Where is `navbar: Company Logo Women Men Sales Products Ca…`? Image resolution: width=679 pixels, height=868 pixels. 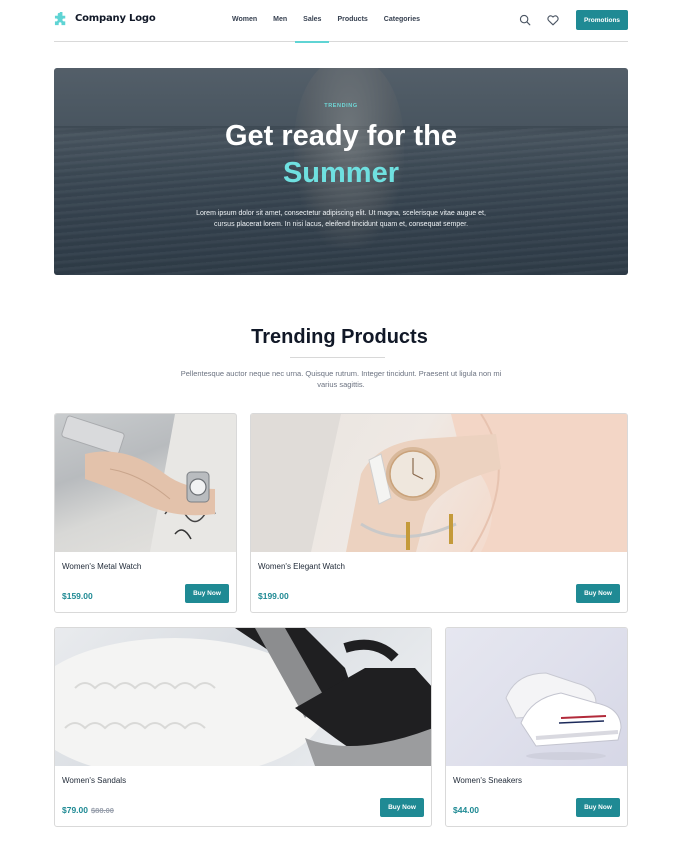 navbar: Company Logo Women Men Sales Products Ca… is located at coordinates (341, 21).